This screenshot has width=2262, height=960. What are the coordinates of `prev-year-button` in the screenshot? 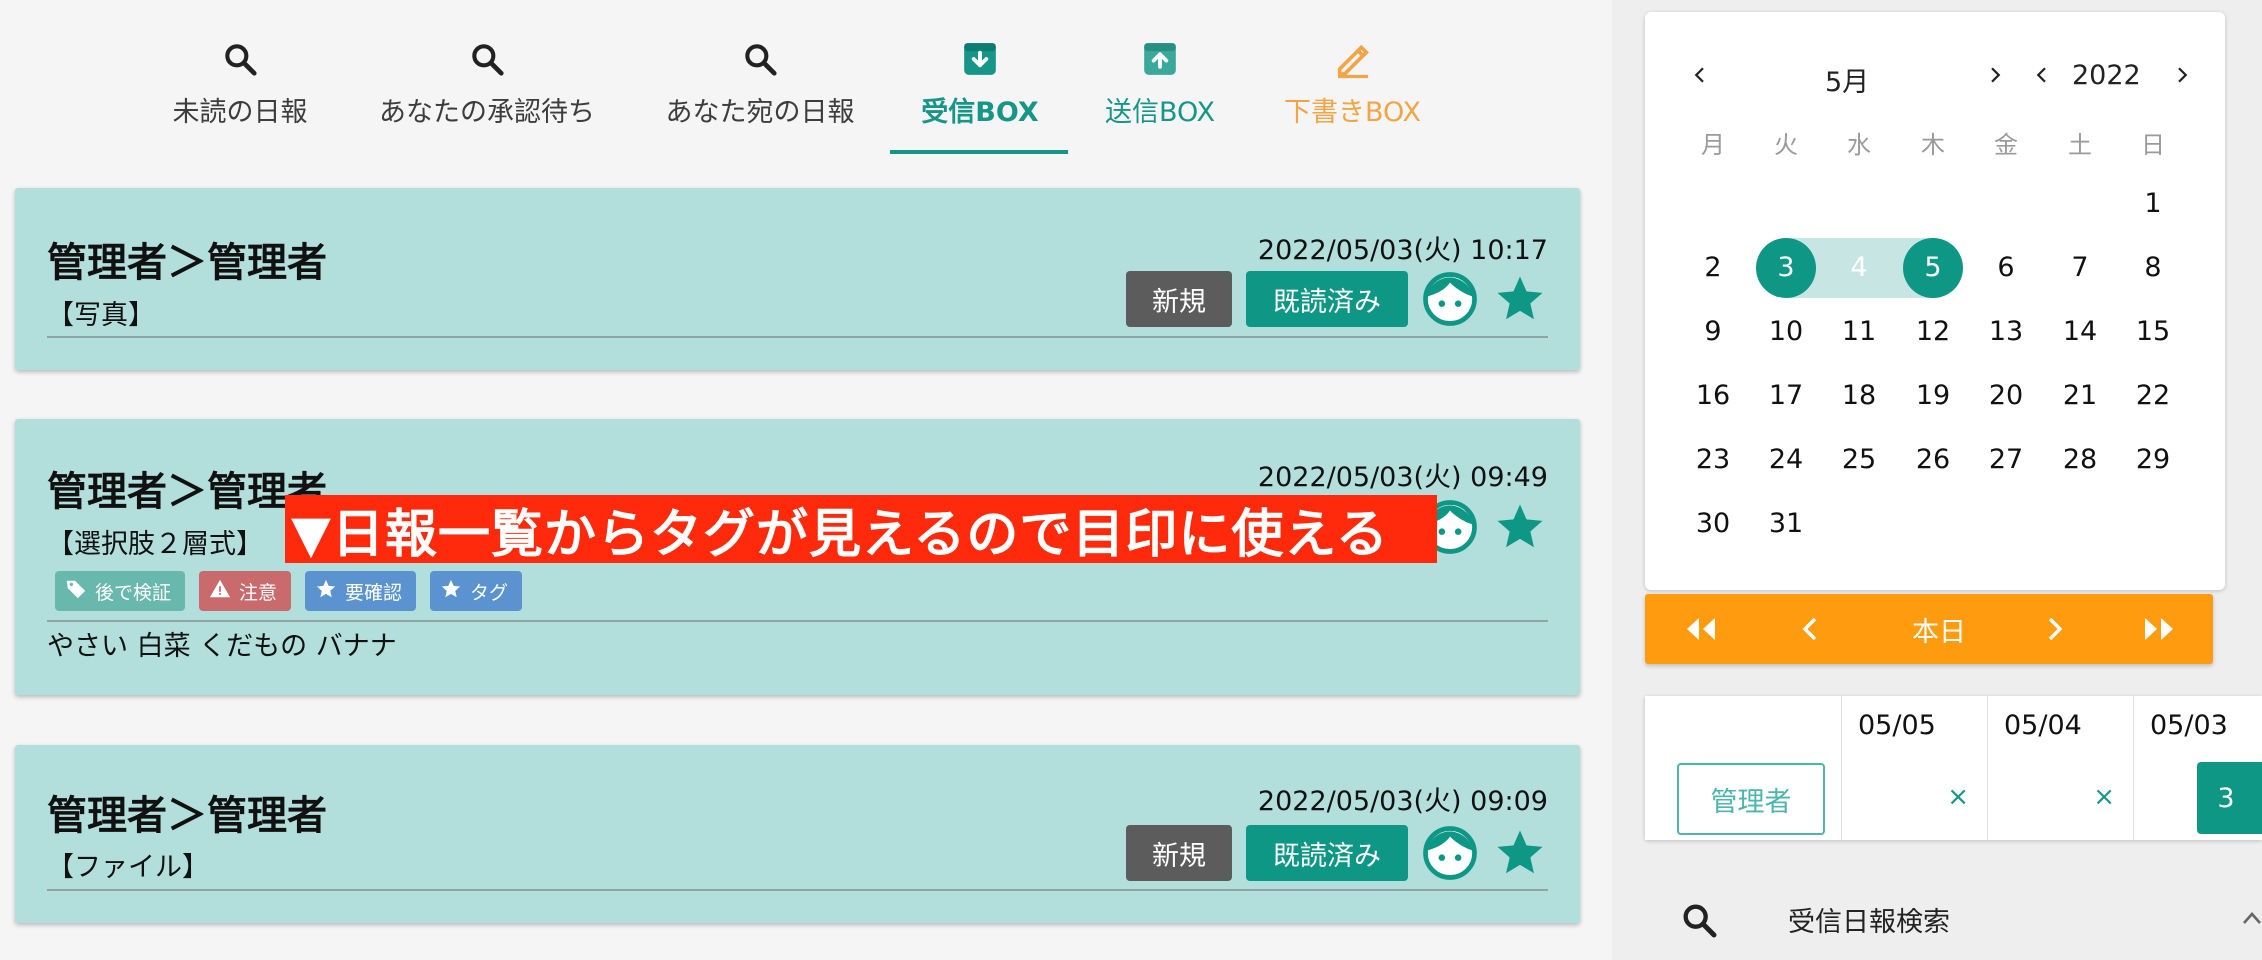 It's located at (2042, 75).